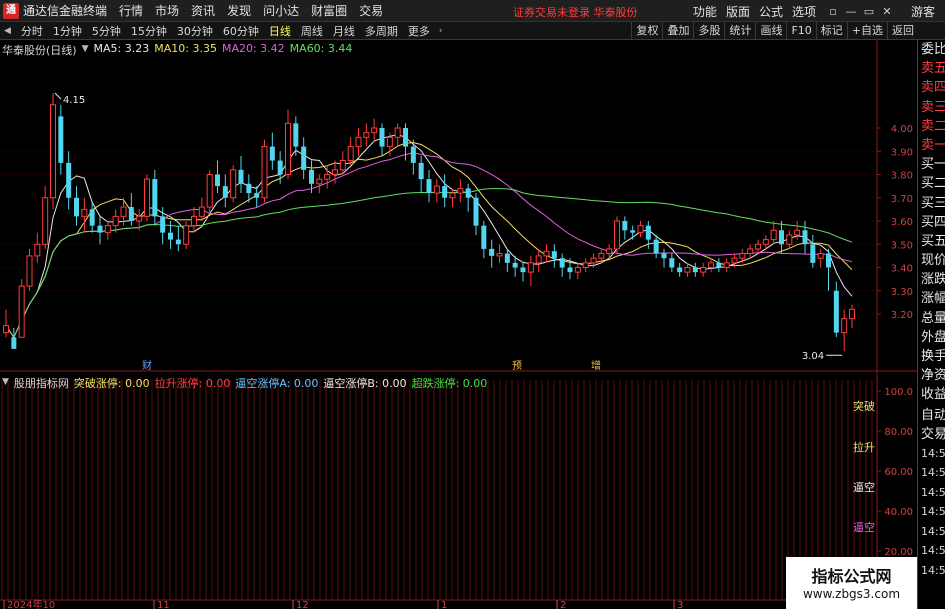 The width and height of the screenshot is (945, 609). What do you see at coordinates (31, 603) in the screenshot?
I see `date-label: 2024年10` at bounding box center [31, 603].